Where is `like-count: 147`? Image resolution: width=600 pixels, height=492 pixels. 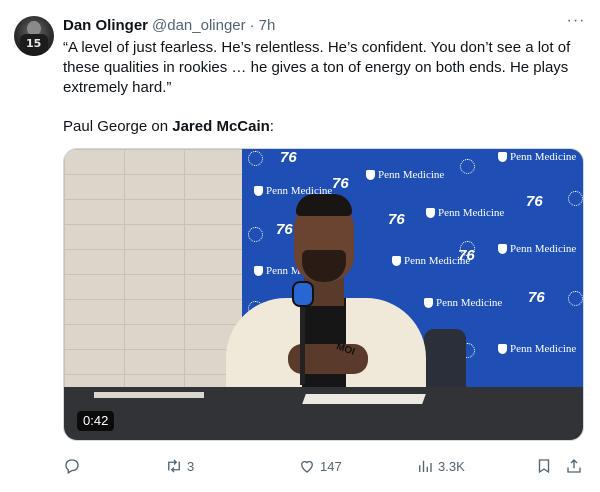 like-count: 147 is located at coordinates (331, 466).